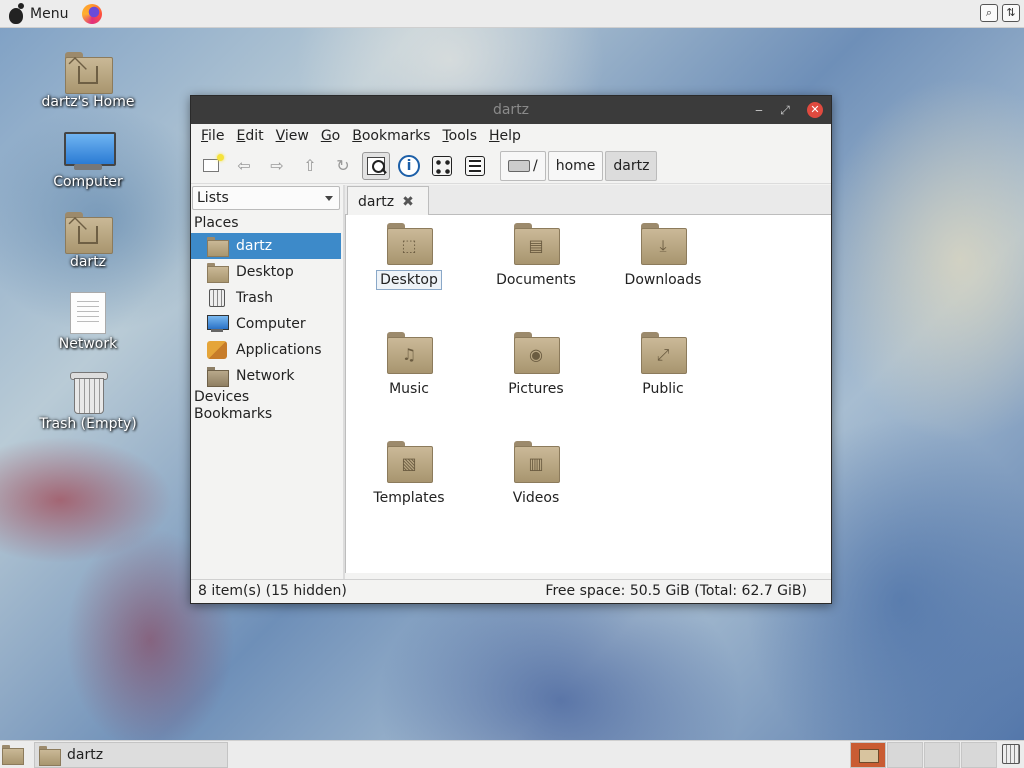  What do you see at coordinates (519, 165) in the screenshot?
I see `drive-icon` at bounding box center [519, 165].